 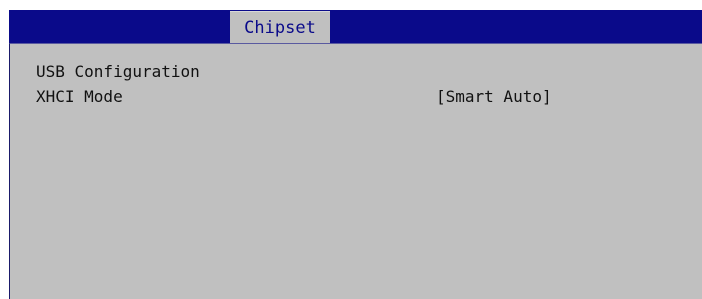 I want to click on tab-chipset: Chipset, so click(x=280, y=27).